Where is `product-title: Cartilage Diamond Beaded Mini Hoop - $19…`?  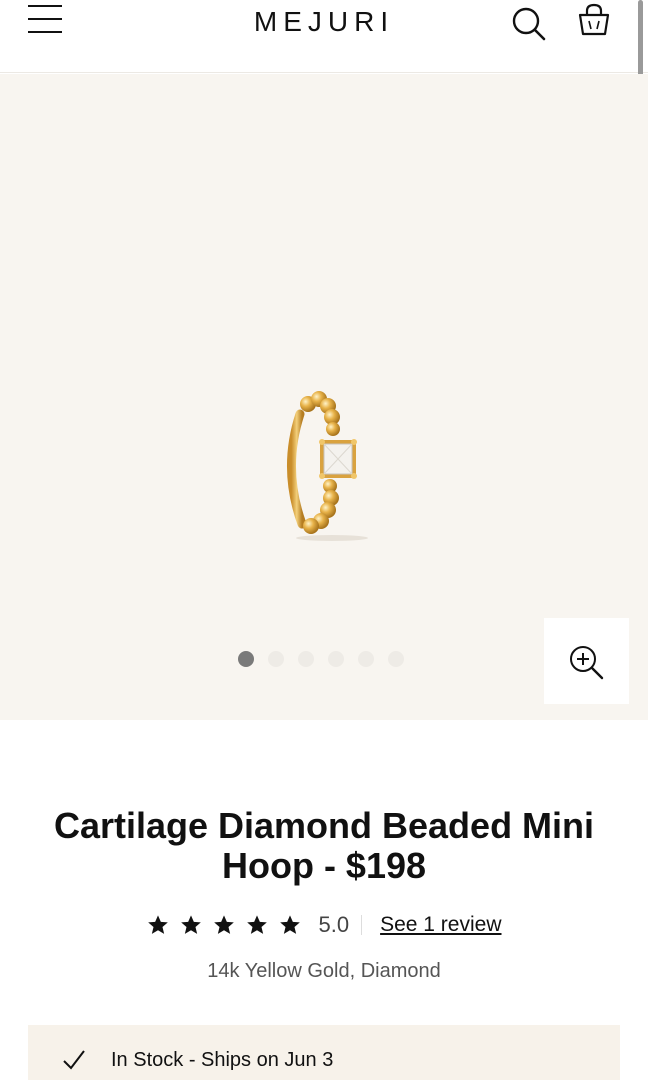
product-title: Cartilage Diamond Beaded Mini Hoop - $19… is located at coordinates (324, 845).